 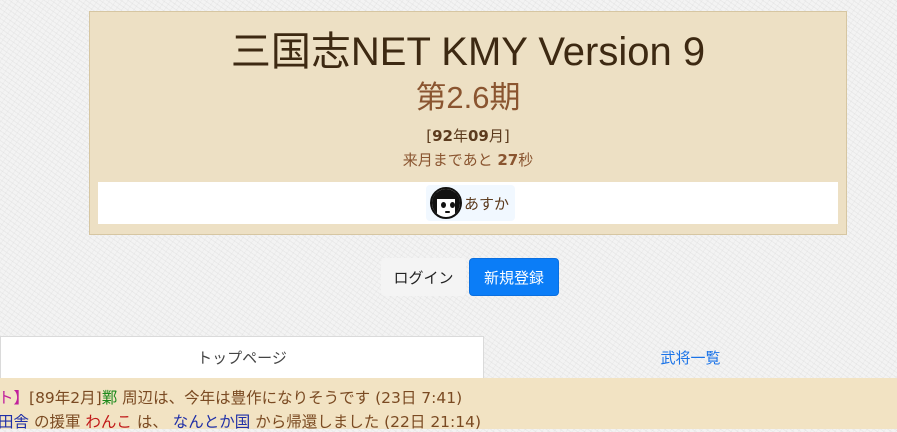 I want to click on game-date: [92年09月], so click(x=468, y=136).